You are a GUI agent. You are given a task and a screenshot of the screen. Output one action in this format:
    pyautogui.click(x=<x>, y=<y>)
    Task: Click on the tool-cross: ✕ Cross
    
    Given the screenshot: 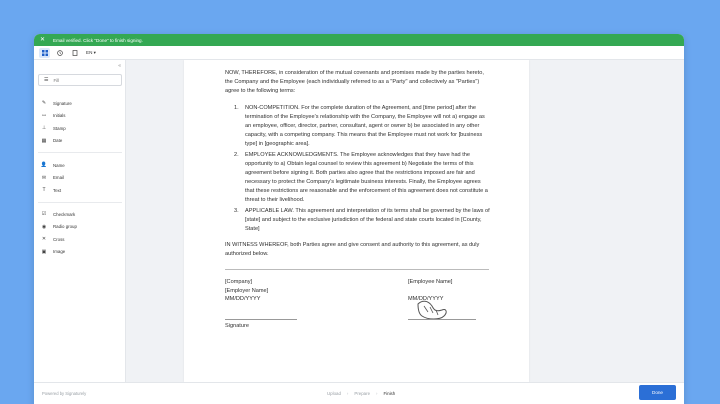 What is the action you would take?
    pyautogui.click(x=80, y=239)
    